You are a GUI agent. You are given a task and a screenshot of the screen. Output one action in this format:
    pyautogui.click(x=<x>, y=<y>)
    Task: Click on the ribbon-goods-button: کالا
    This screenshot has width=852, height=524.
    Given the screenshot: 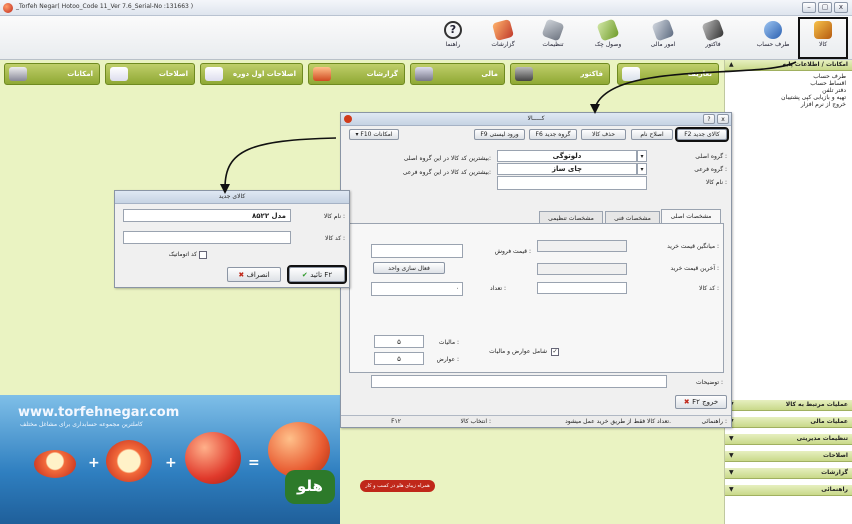 What is the action you would take?
    pyautogui.click(x=823, y=38)
    